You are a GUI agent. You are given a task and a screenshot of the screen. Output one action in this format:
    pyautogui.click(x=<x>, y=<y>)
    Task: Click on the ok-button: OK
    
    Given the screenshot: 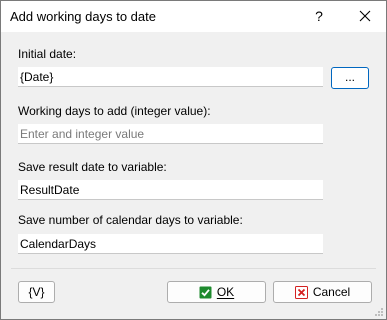 What is the action you would take?
    pyautogui.click(x=216, y=292)
    